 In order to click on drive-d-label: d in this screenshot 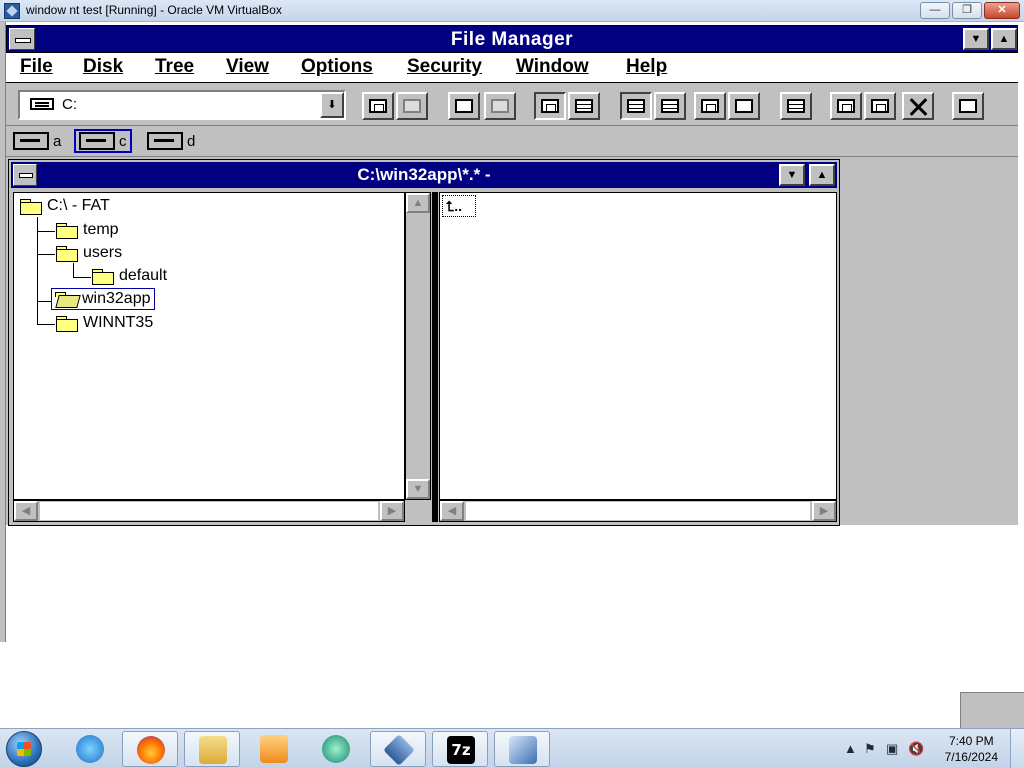, I will do `click(191, 141)`.